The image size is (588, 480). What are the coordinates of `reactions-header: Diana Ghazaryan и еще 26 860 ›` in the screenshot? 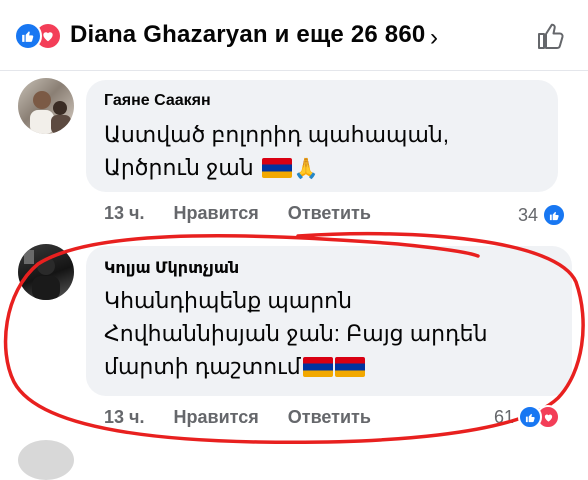 It's located at (294, 35).